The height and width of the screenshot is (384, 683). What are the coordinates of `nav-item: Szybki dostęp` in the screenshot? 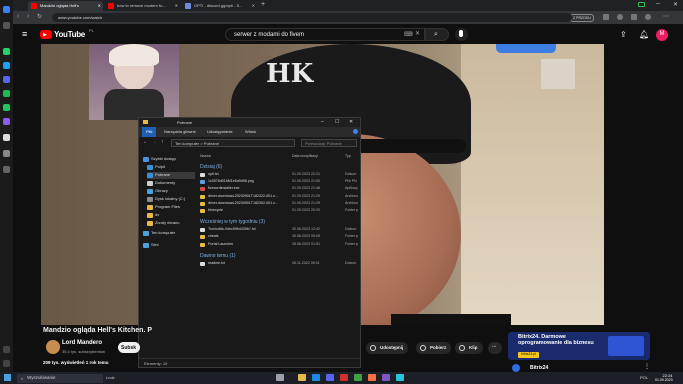 It's located at (159, 159).